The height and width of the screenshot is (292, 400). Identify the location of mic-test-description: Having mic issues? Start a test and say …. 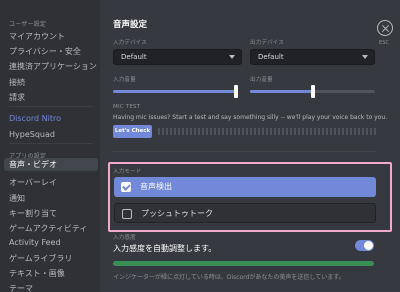
(250, 117).